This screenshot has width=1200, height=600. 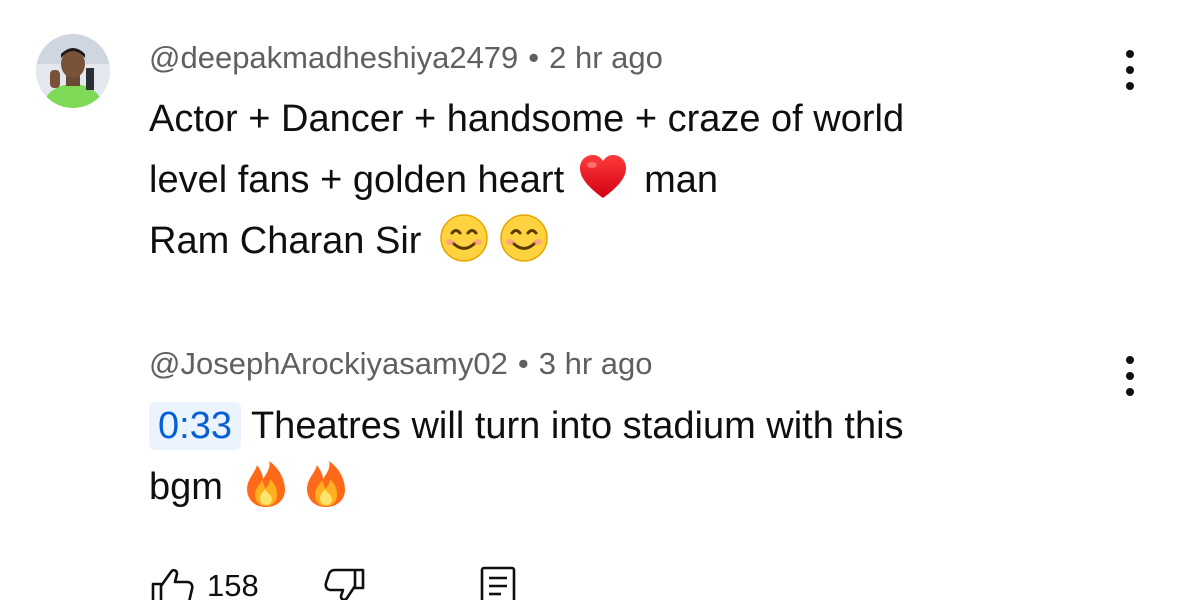 What do you see at coordinates (195, 426) in the screenshot?
I see `video-timestamp-link: 0:33` at bounding box center [195, 426].